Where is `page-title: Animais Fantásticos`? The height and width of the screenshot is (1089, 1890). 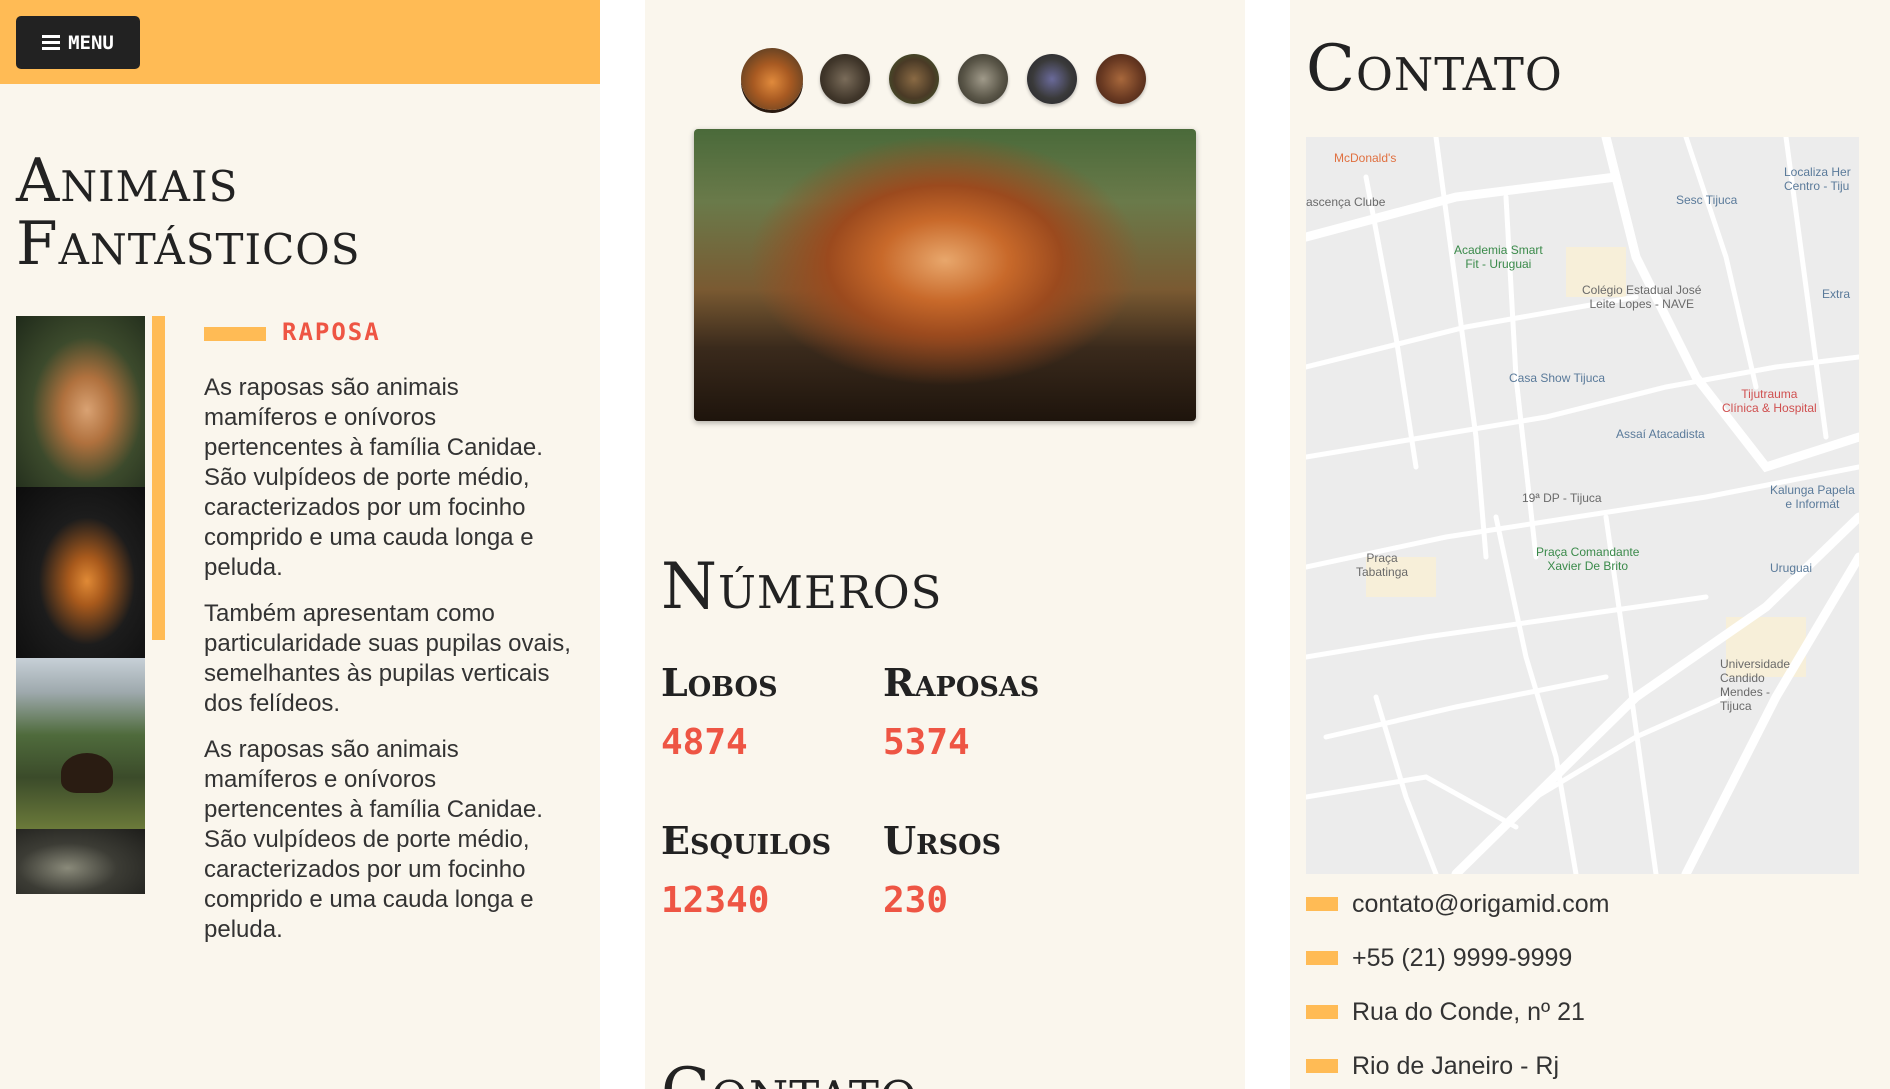
page-title: Animais Fantásticos is located at coordinates (296, 213).